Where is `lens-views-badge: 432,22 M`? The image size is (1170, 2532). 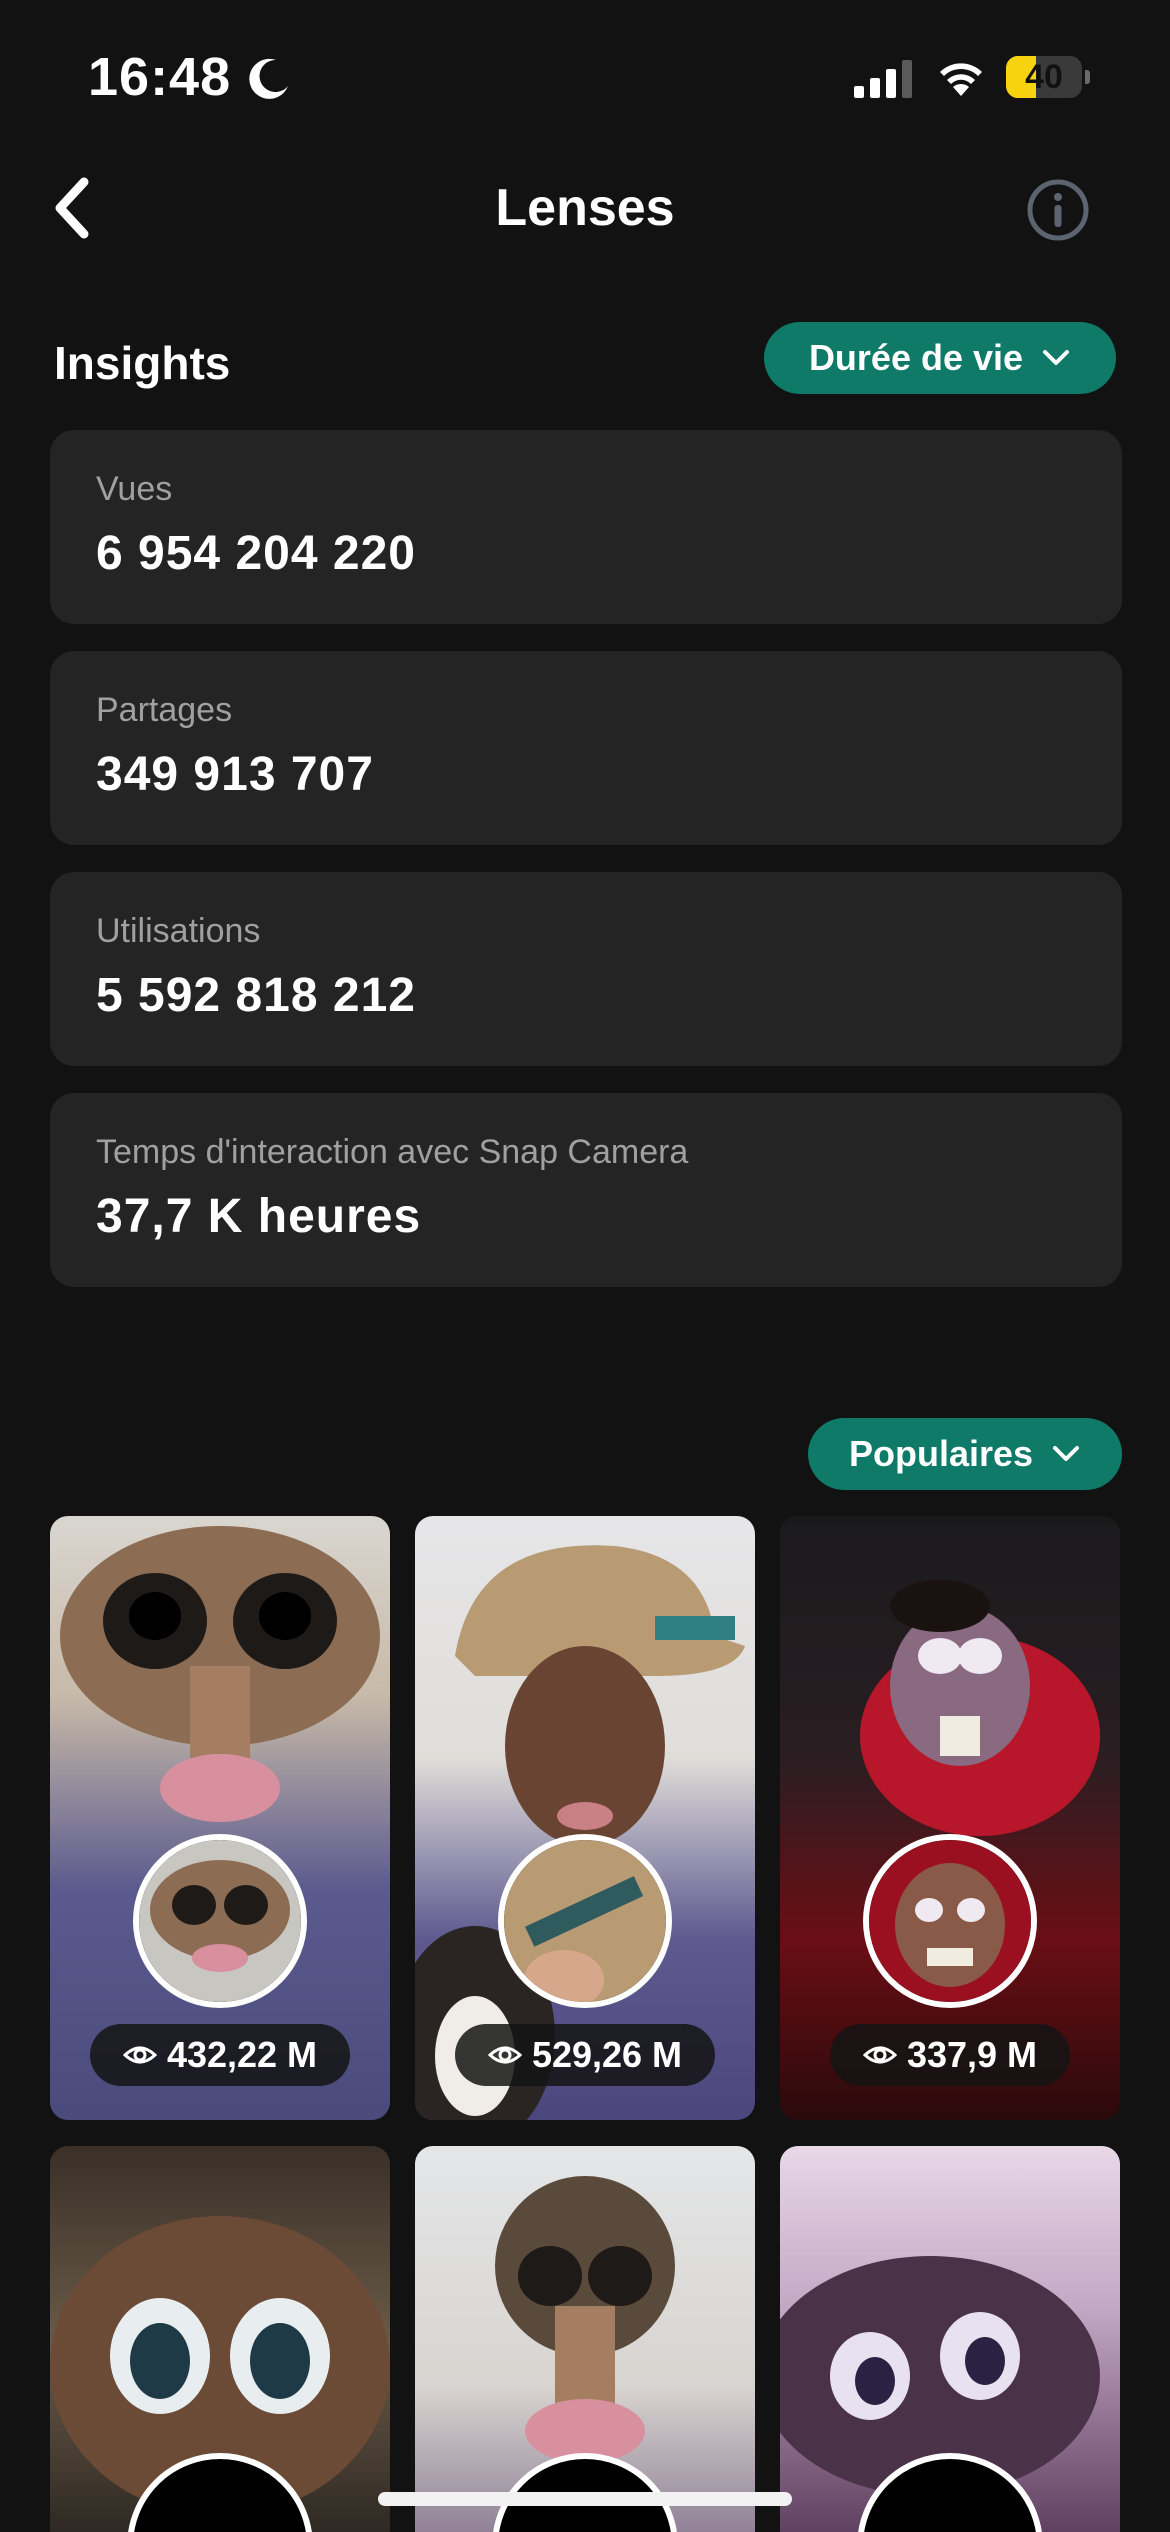 lens-views-badge: 432,22 M is located at coordinates (220, 2055).